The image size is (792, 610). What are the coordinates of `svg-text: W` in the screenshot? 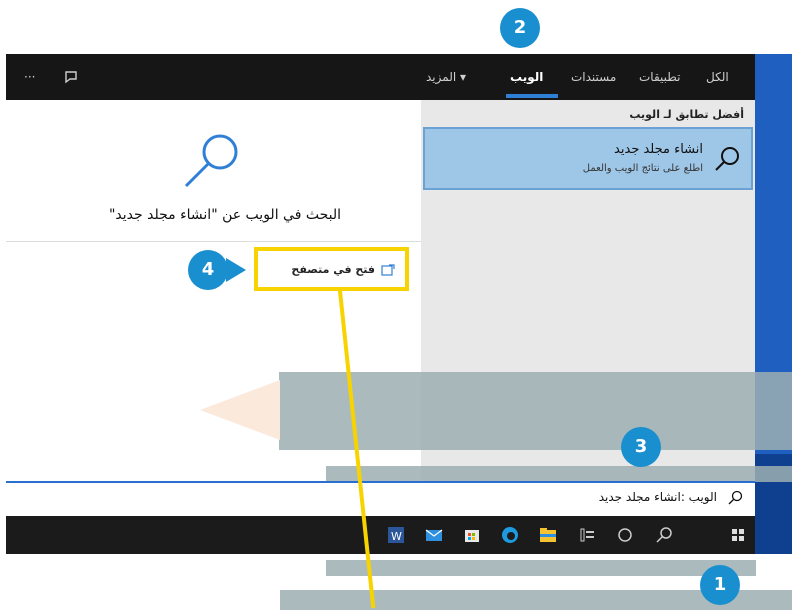 It's located at (396, 536).